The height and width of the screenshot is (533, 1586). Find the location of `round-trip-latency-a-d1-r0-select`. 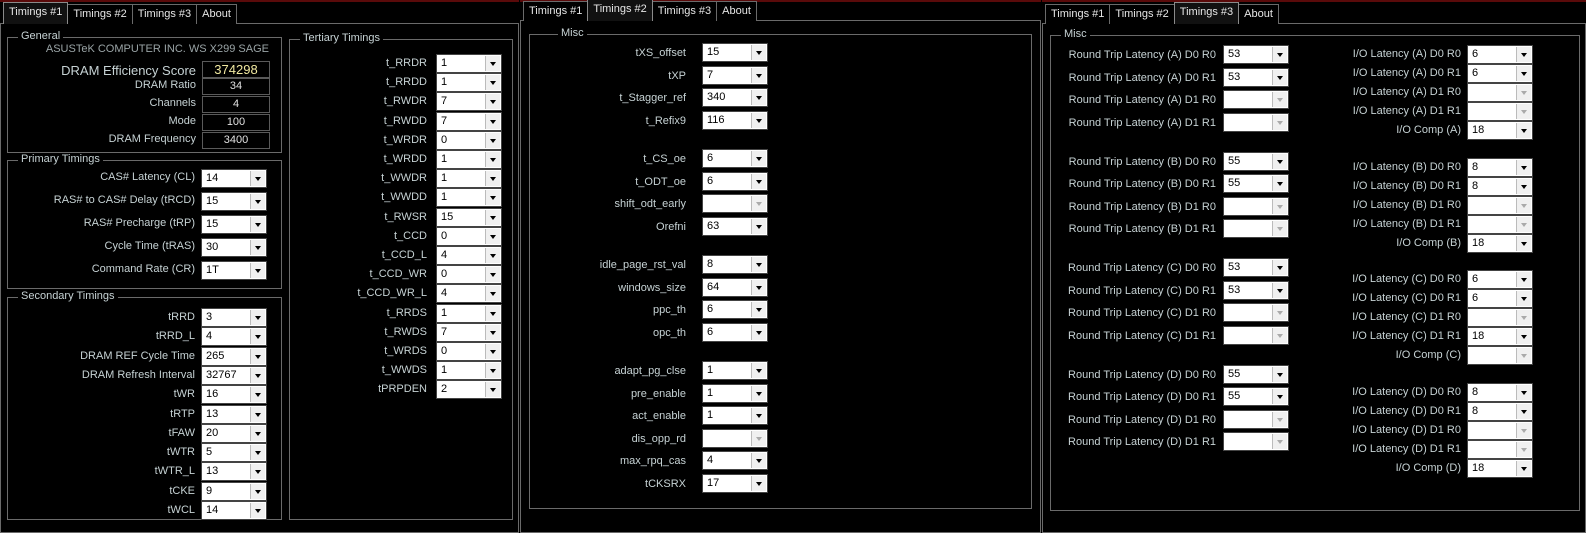

round-trip-latency-a-d1-r0-select is located at coordinates (1256, 99).